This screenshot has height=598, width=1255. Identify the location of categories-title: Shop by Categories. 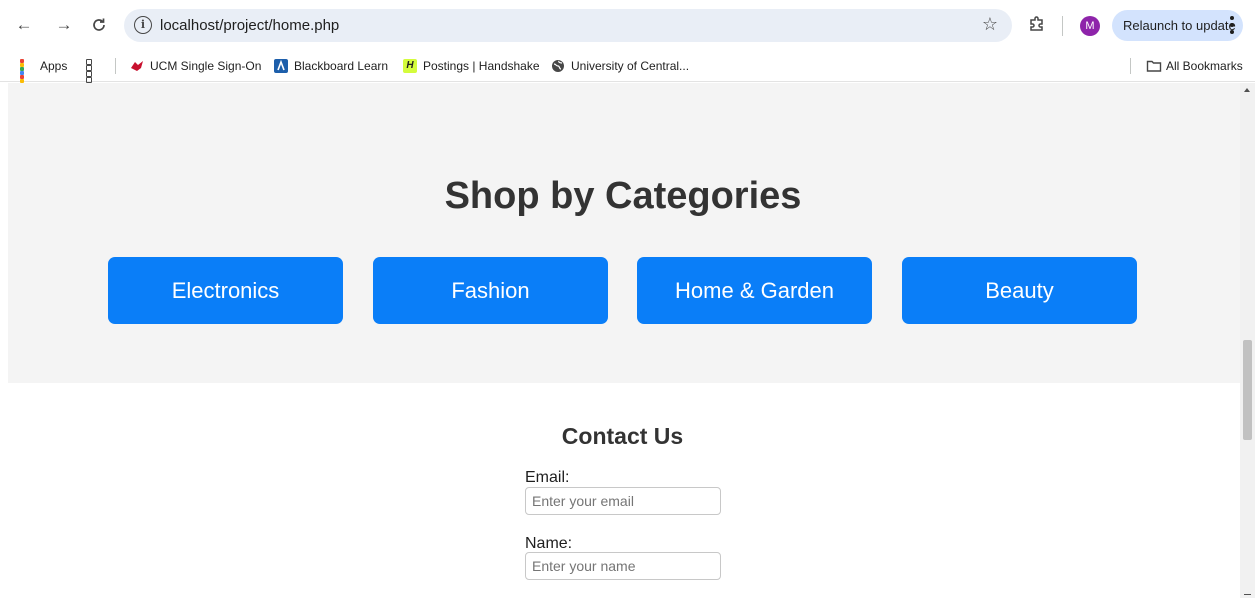
(623, 196).